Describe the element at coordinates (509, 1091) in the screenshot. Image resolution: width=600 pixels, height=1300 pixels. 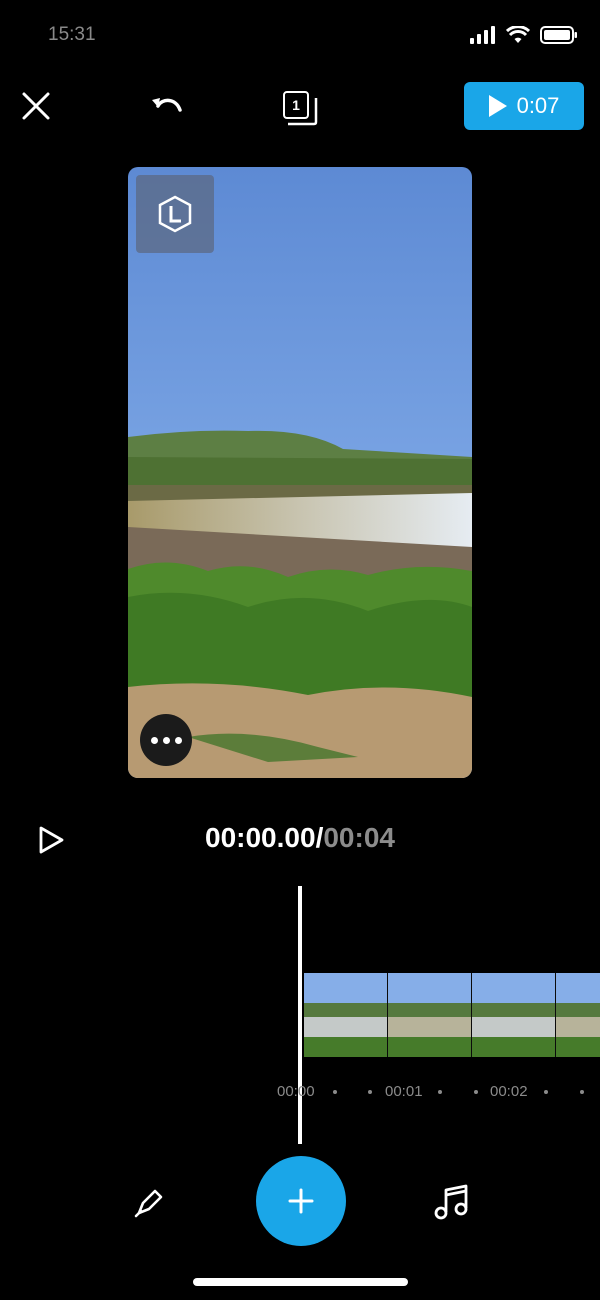
I see `timeline-marker: 00:02` at that location.